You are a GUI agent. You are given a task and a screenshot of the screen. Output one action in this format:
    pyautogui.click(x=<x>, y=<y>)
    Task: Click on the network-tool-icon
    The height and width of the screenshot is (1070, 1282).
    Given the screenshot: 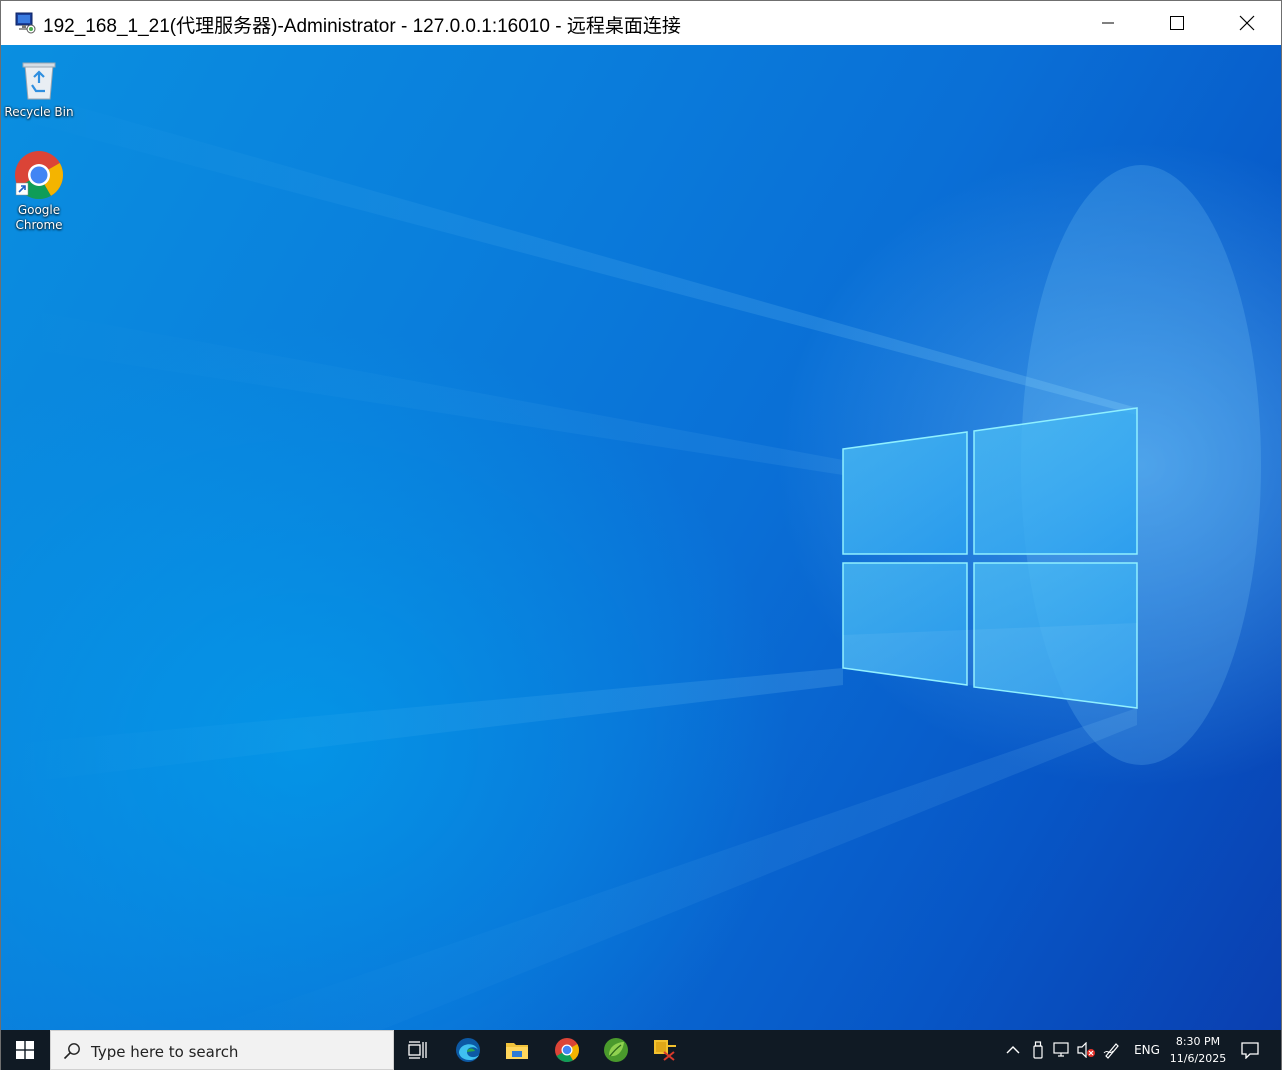 What is the action you would take?
    pyautogui.click(x=665, y=1050)
    